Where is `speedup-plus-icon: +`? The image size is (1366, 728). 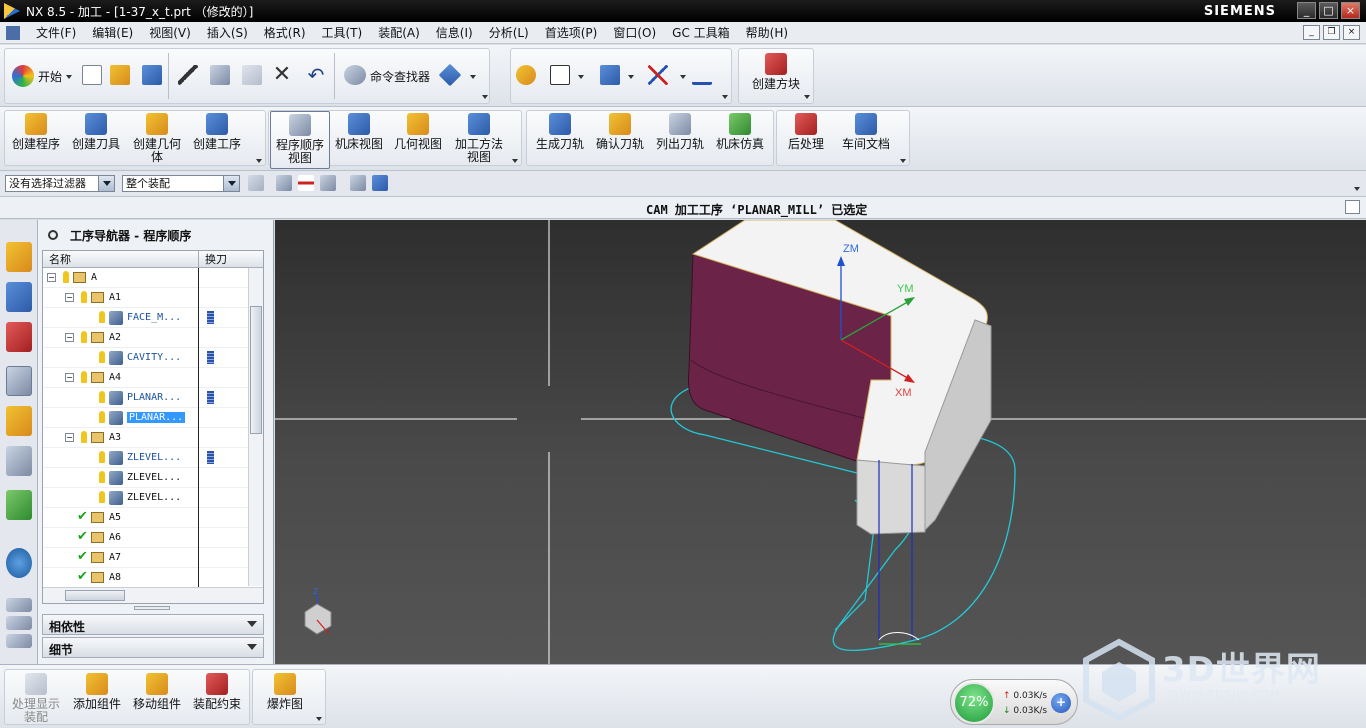 speedup-plus-icon: + is located at coordinates (1061, 703).